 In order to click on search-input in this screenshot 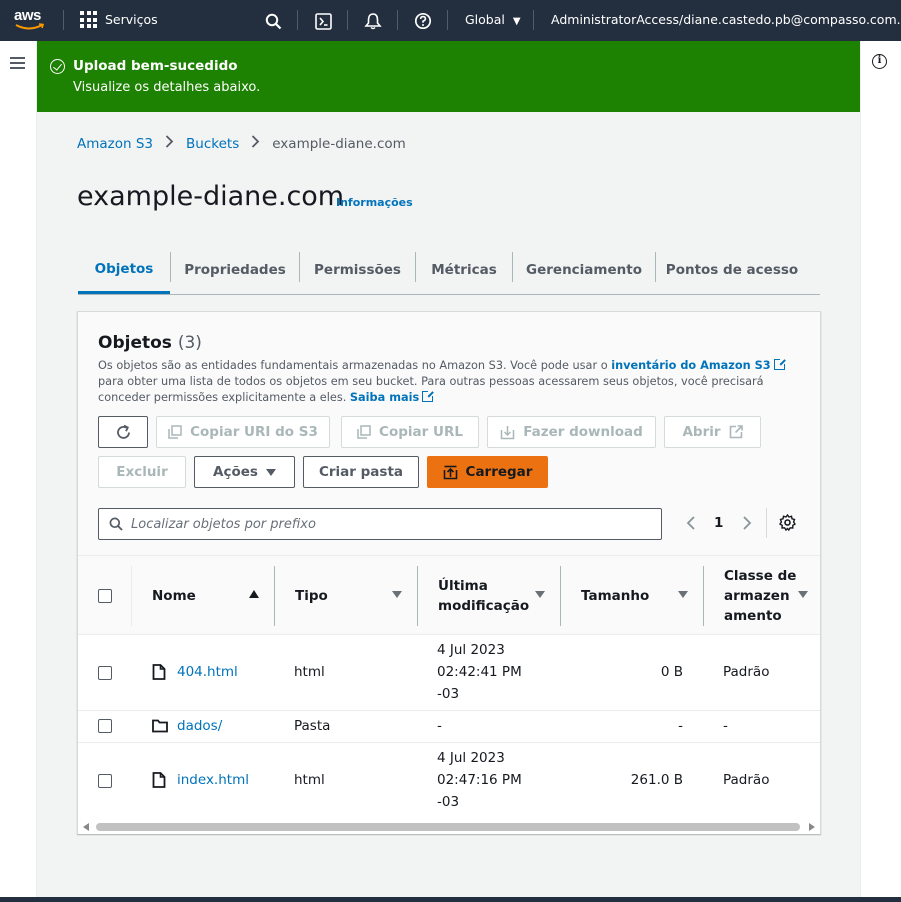, I will do `click(391, 524)`.